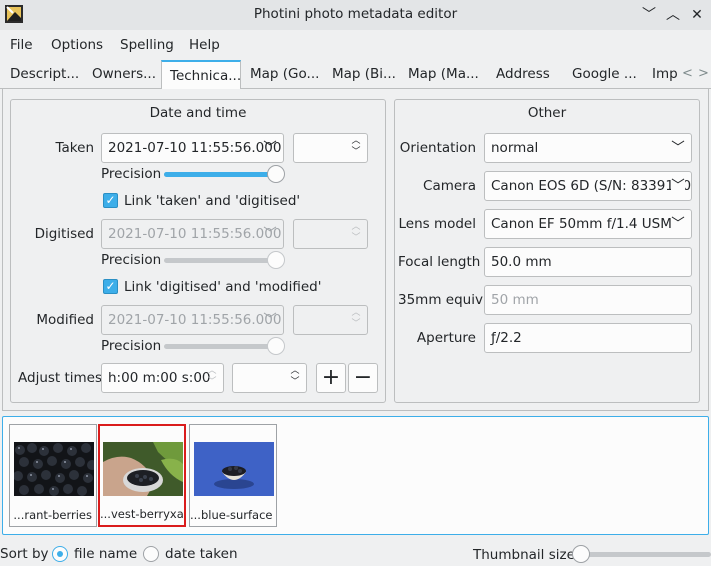 The width and height of the screenshot is (711, 566). I want to click on equiv-35mm-field: 50 mm, so click(588, 300).